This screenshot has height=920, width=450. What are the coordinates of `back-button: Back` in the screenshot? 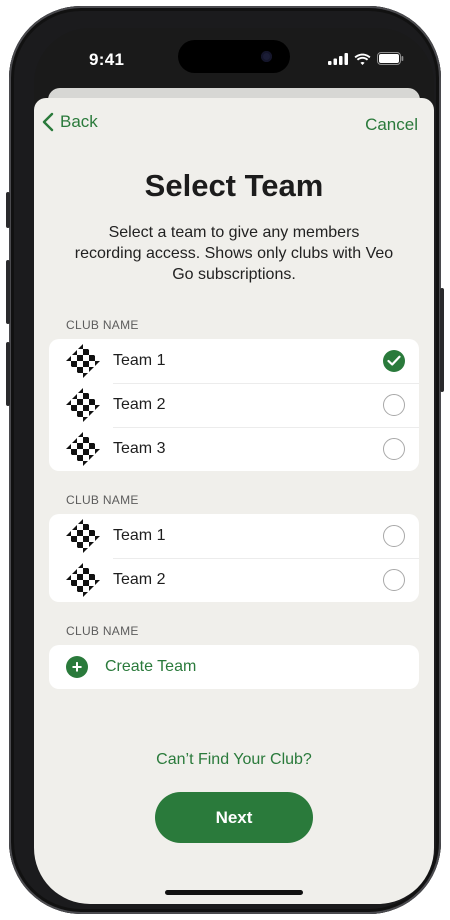 It's located at (70, 122).